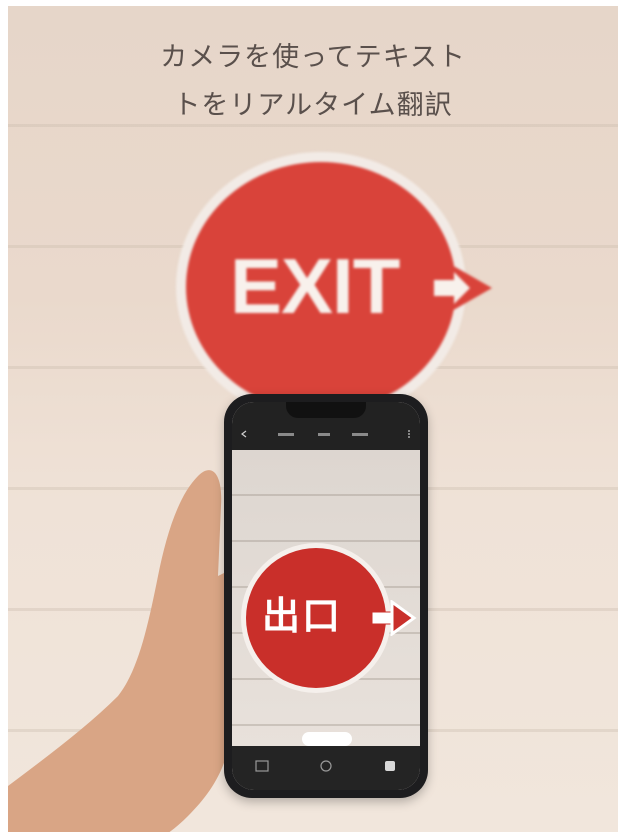  I want to click on translated-sign: 出口, so click(331, 618).